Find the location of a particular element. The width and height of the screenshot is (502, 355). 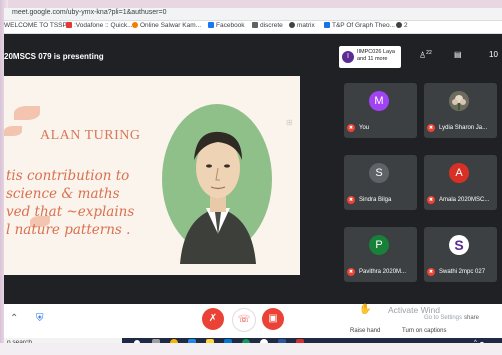

participant-name: Sindra Bilga is located at coordinates (375, 200).